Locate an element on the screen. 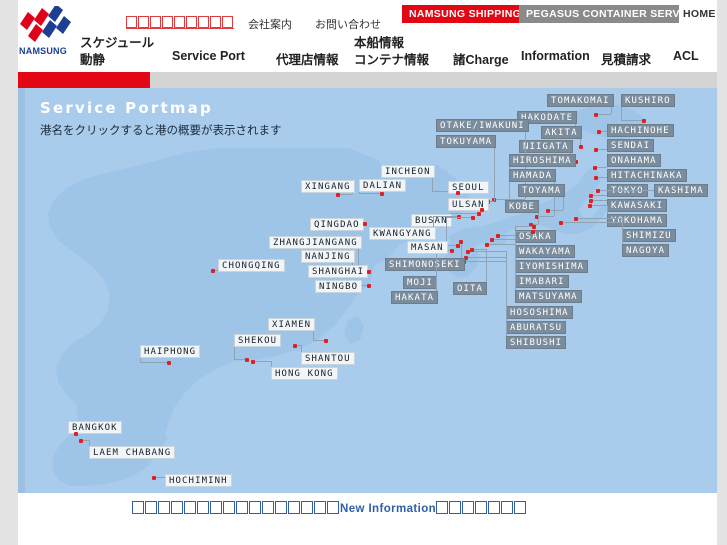 The width and height of the screenshot is (727, 545). port-label-seoul: SEOUL is located at coordinates (468, 187).